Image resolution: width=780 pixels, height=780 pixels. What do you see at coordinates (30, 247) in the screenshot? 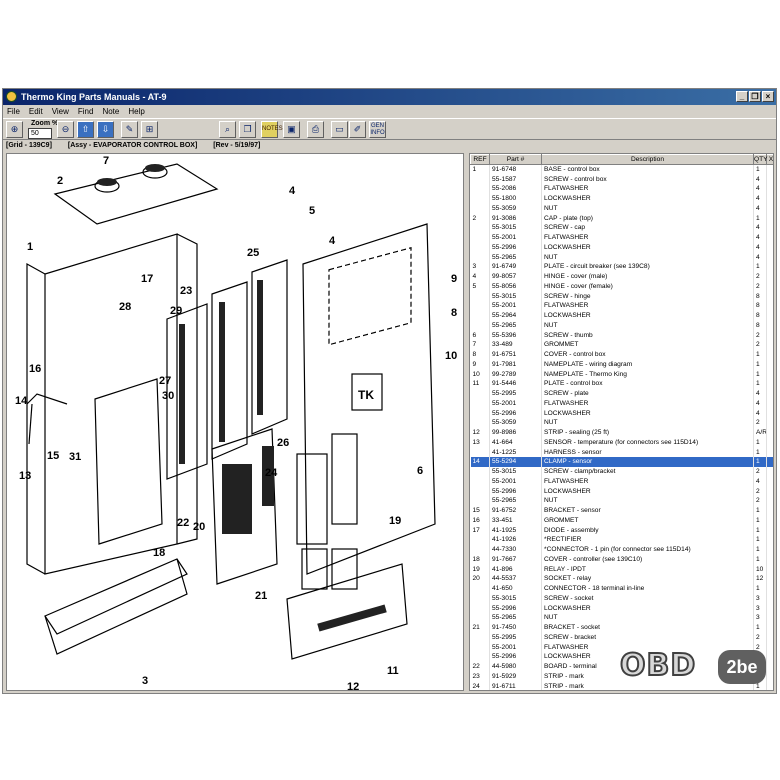
I see `callout-label: 1` at bounding box center [30, 247].